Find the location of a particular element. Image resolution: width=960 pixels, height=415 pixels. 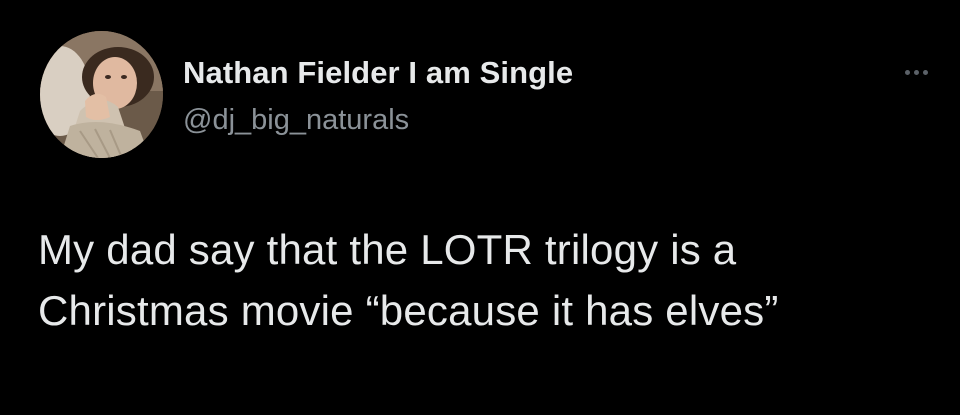

author-display-name: Nathan Fielder I am Single is located at coordinates (378, 73).